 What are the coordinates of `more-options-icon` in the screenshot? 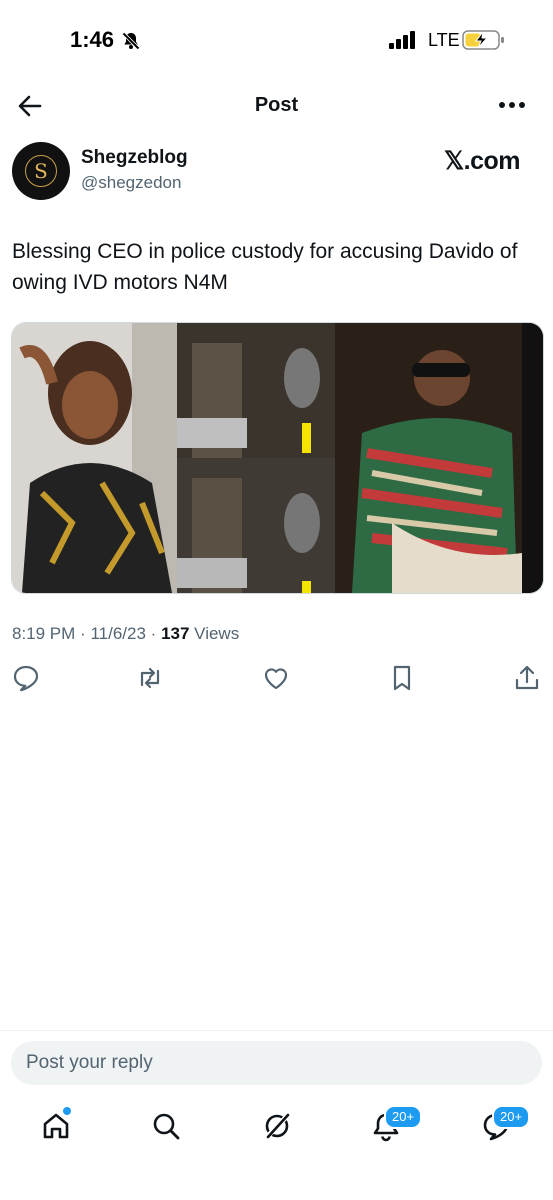 It's located at (512, 105).